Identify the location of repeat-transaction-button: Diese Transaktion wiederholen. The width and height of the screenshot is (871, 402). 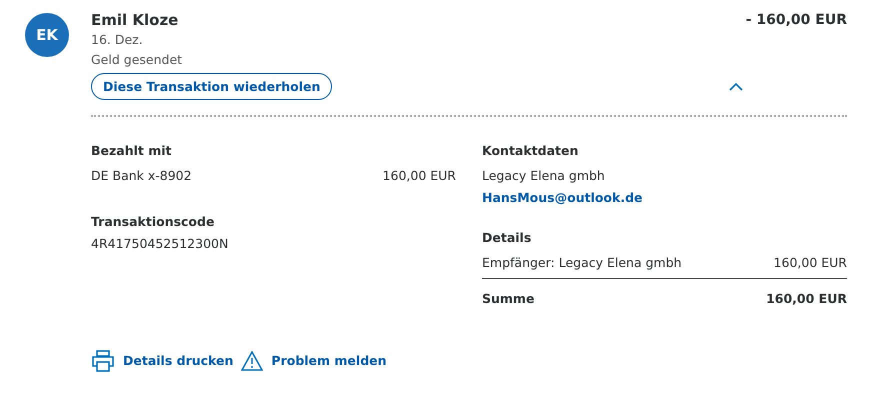
(211, 86).